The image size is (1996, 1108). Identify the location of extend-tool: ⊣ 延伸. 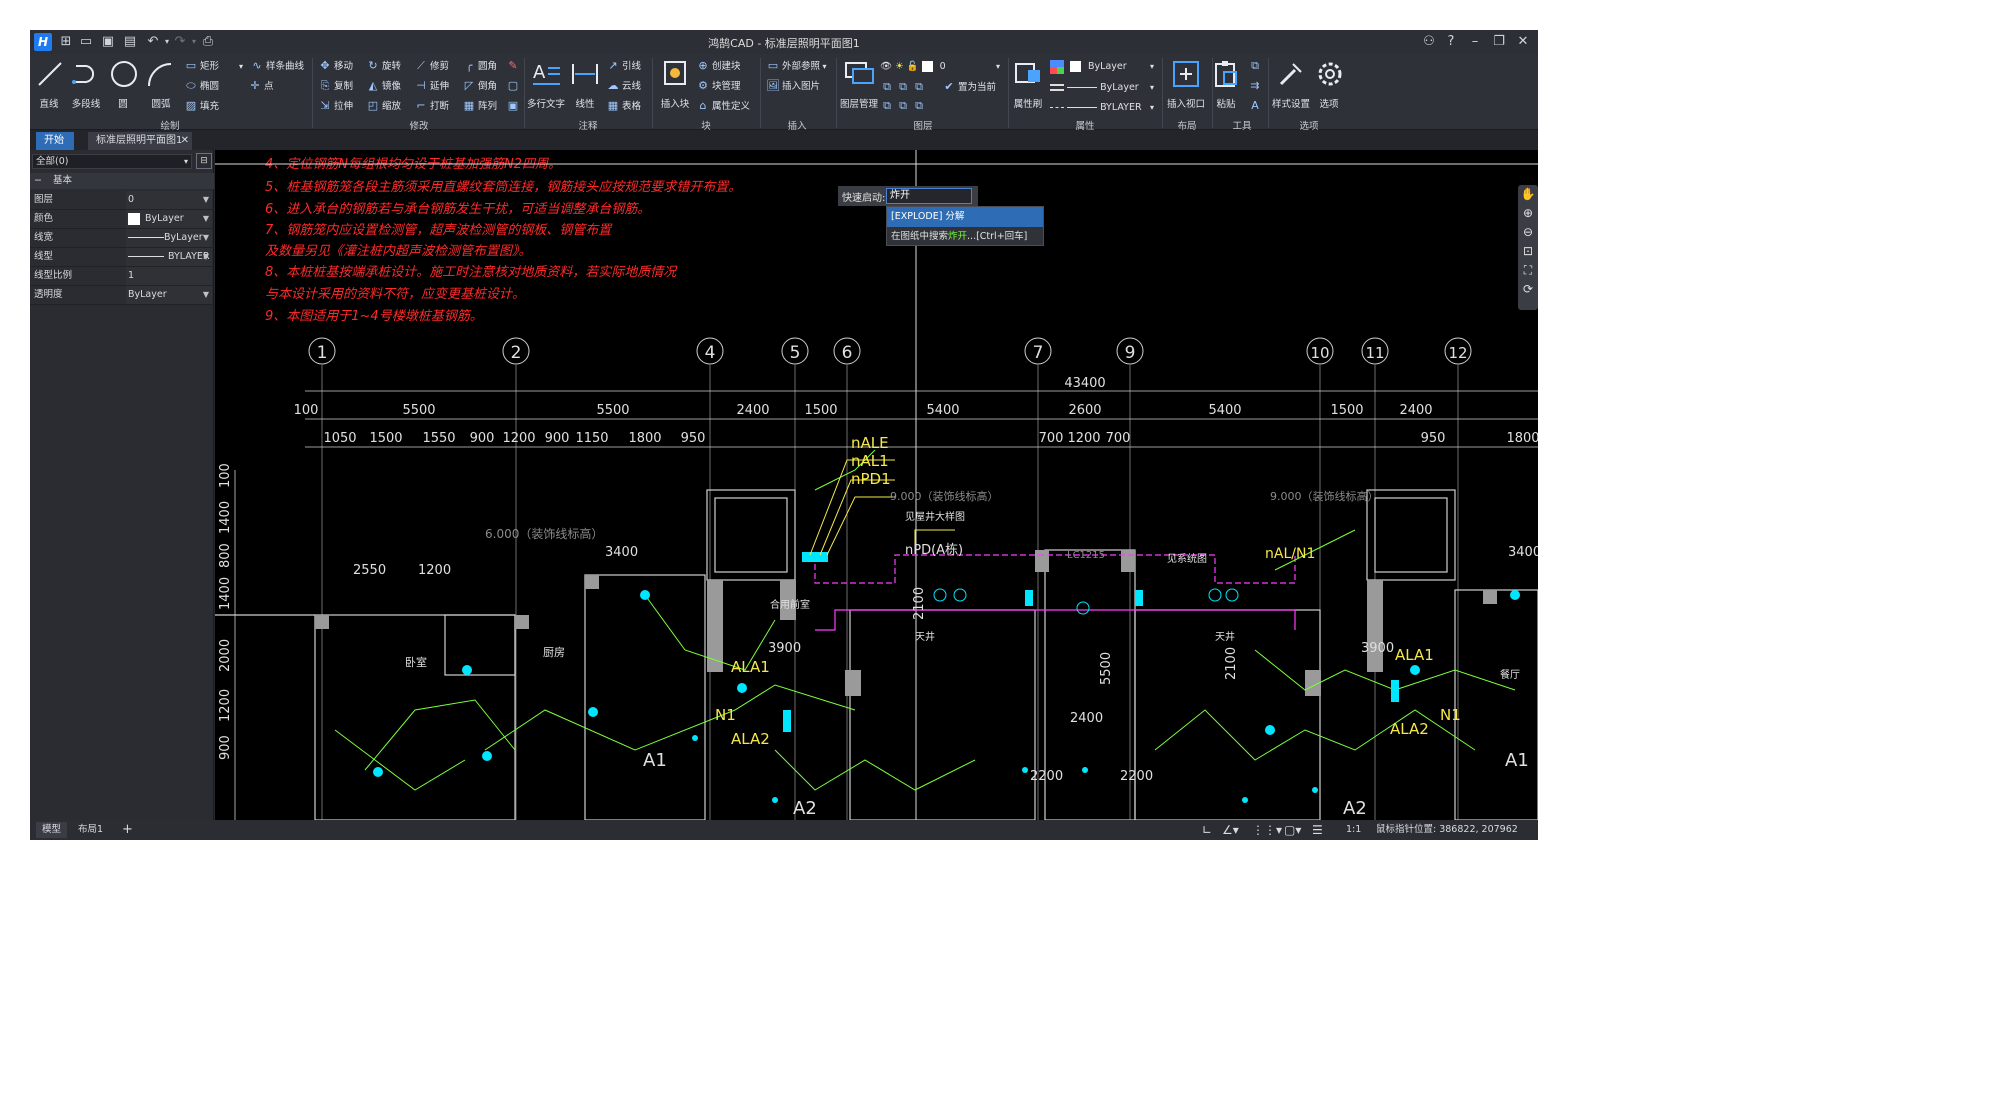
(431, 86).